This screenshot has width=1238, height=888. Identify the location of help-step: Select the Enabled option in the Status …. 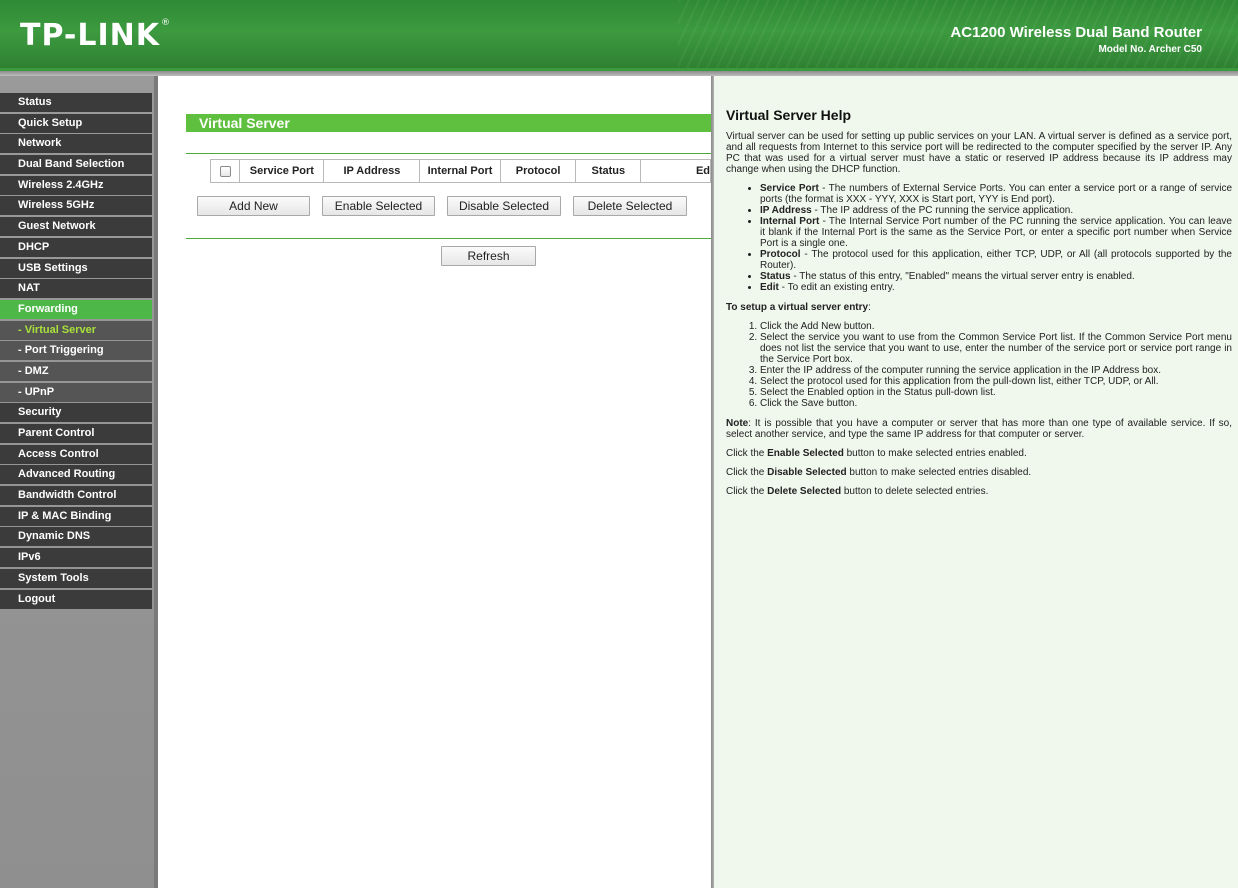
(996, 392).